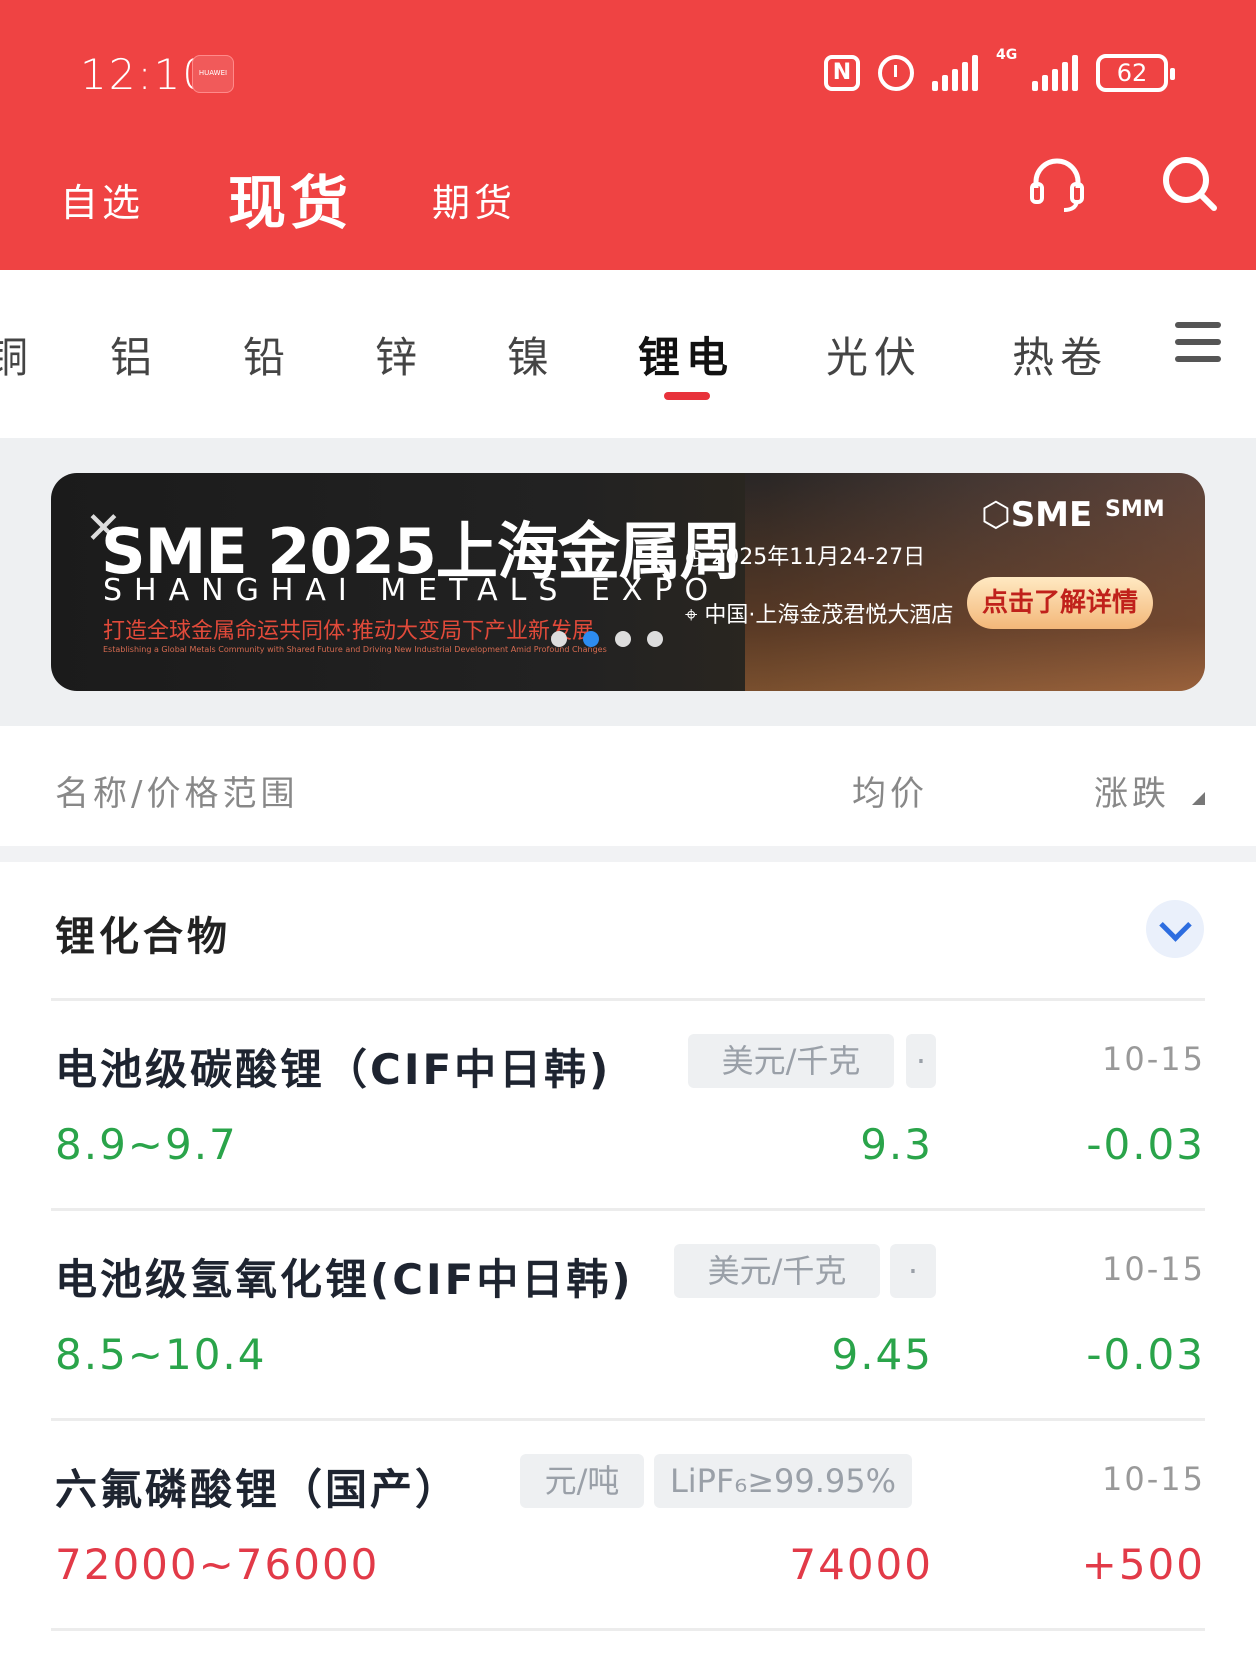  What do you see at coordinates (143, 937) in the screenshot?
I see `section-title: 锂化合物` at bounding box center [143, 937].